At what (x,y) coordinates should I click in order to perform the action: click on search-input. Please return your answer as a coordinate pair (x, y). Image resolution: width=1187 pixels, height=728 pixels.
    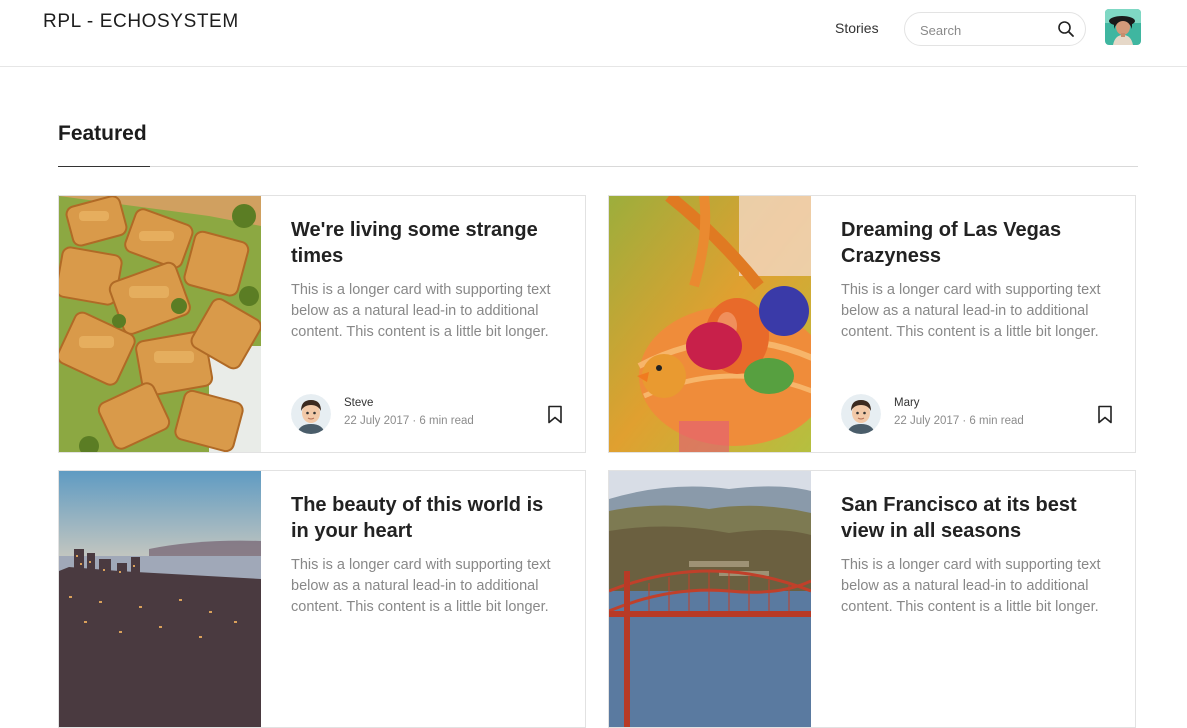
    Looking at the image, I should click on (985, 30).